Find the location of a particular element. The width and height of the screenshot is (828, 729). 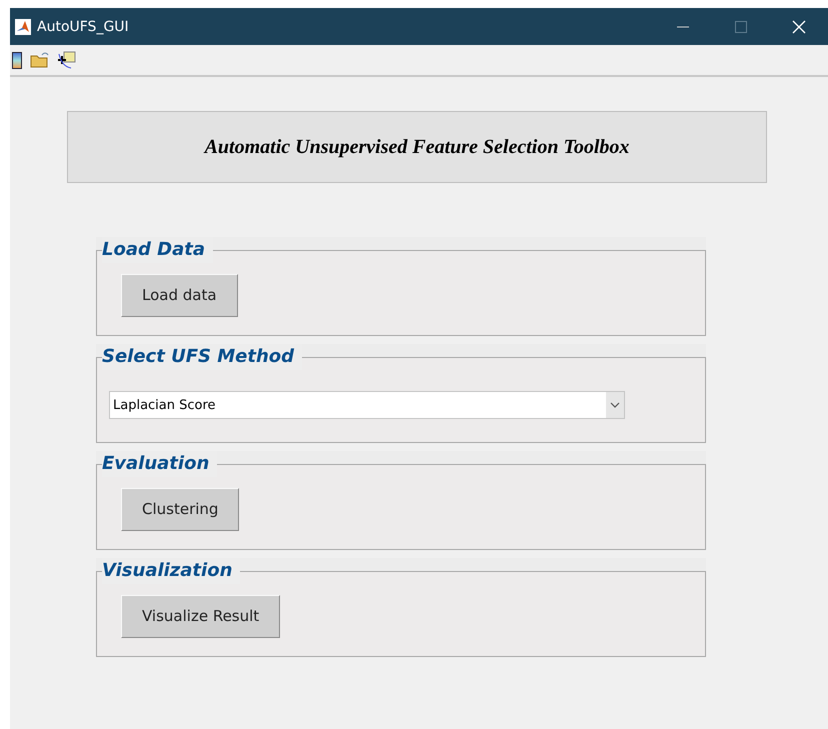

action-button: Clustering is located at coordinates (180, 509).